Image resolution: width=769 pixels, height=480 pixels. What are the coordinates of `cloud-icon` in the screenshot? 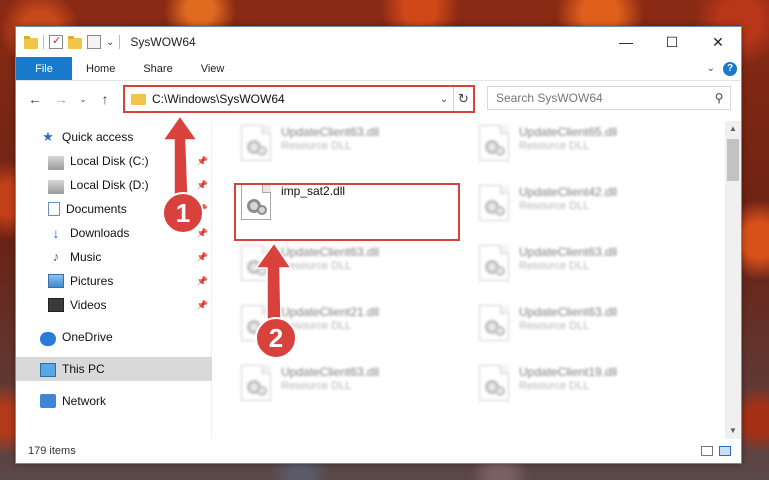 It's located at (48, 339).